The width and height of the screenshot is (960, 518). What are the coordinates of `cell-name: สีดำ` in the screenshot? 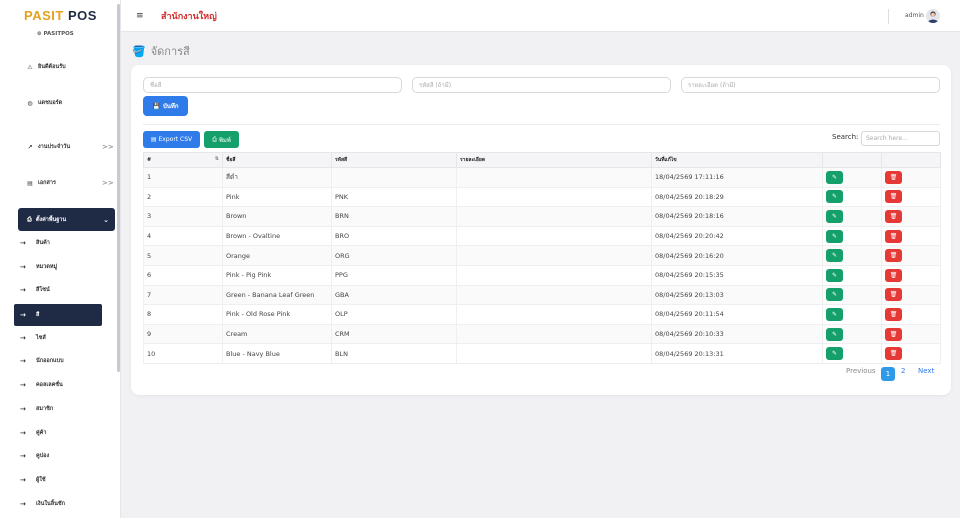 It's located at (277, 177).